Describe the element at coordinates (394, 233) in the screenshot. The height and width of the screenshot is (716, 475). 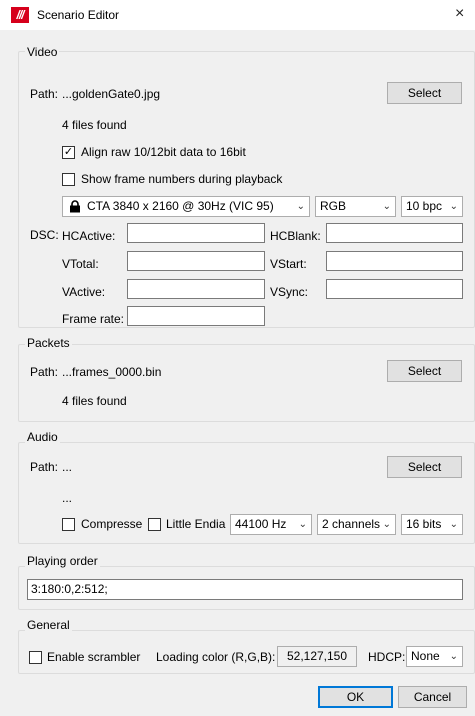
I see `hcblank-field` at that location.